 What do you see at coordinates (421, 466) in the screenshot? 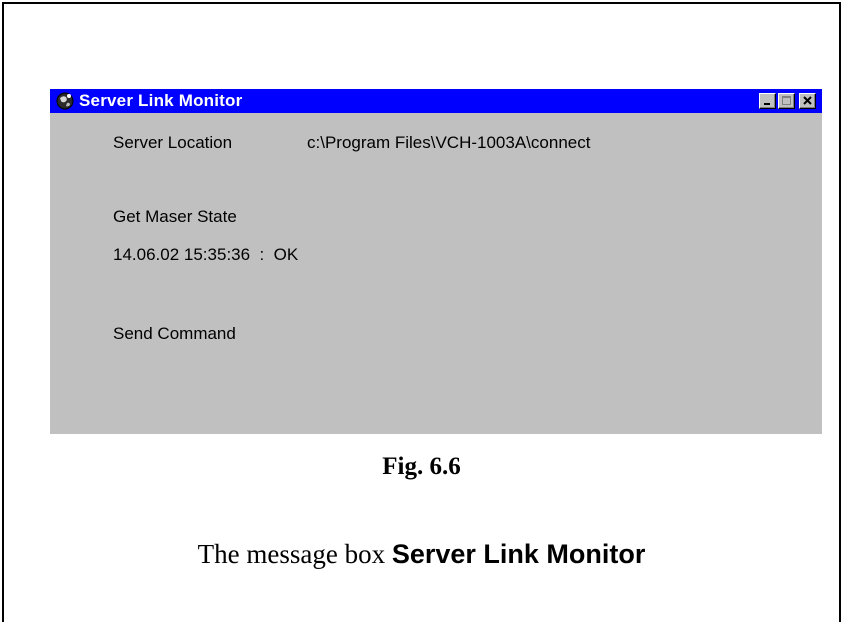
I see `figure-number: Fig. 6.6` at bounding box center [421, 466].